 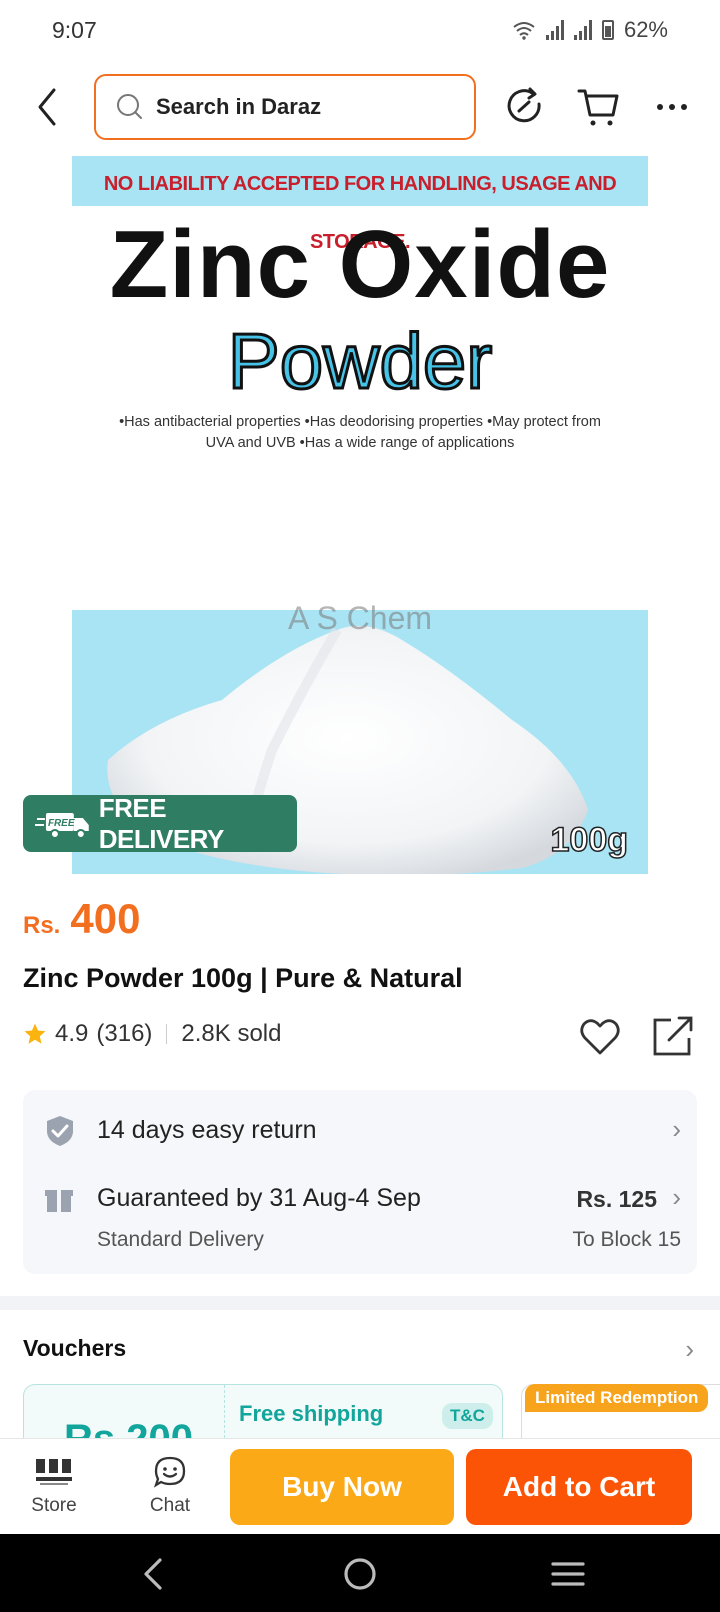 I want to click on star-icon, so click(x=35, y=1033).